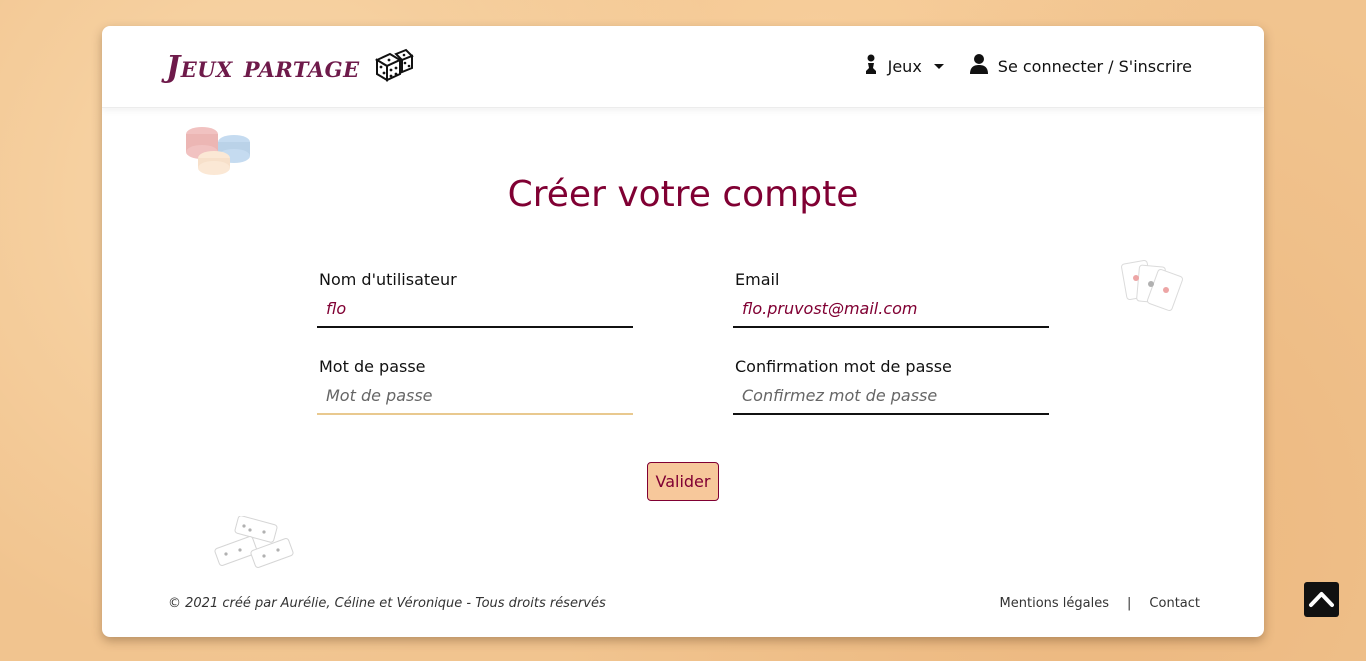 Image resolution: width=1366 pixels, height=661 pixels. I want to click on email-label: Email, so click(757, 279).